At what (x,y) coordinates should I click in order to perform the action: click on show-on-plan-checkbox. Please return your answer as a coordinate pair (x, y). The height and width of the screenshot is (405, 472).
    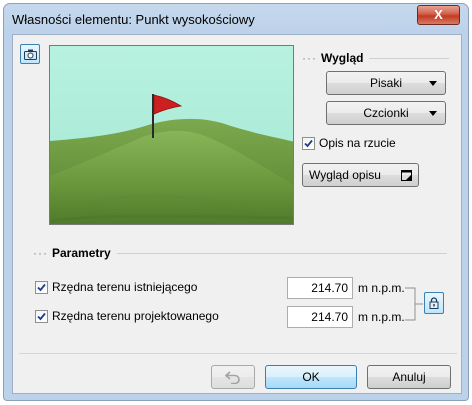
    Looking at the image, I should click on (308, 143).